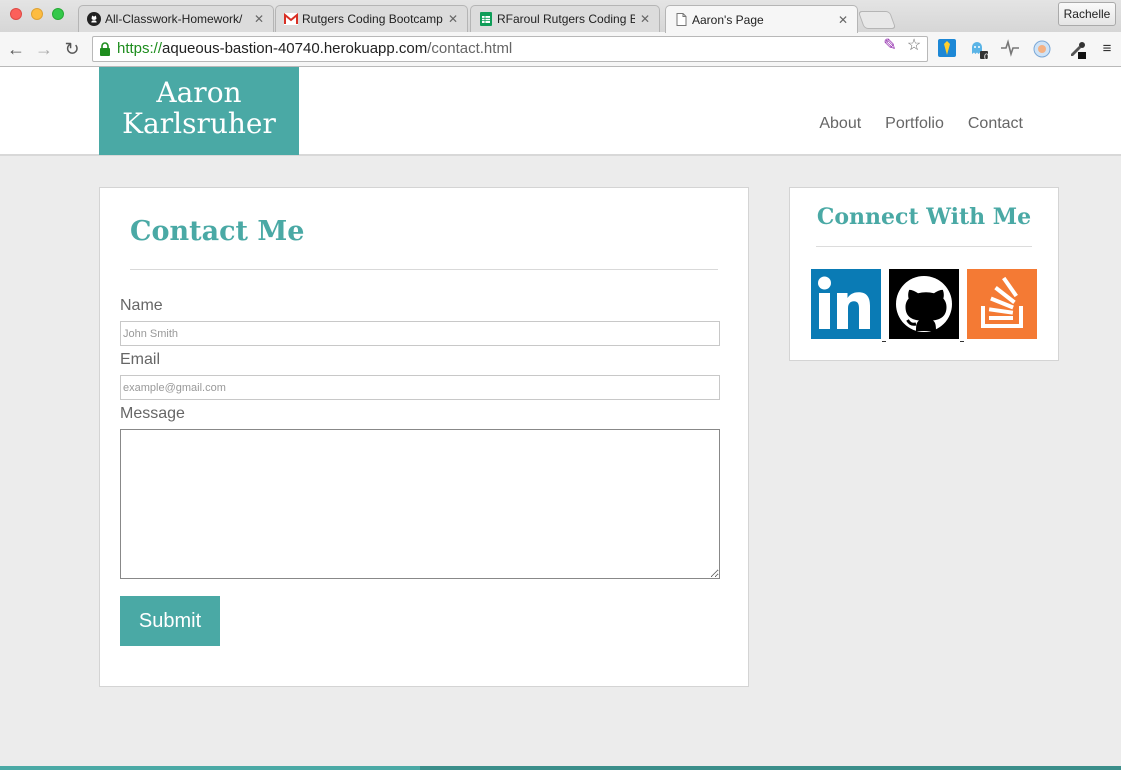  I want to click on email-input, so click(420, 387).